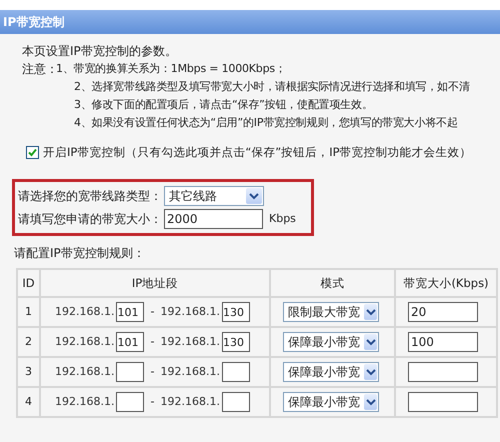 This screenshot has width=500, height=442. What do you see at coordinates (446, 283) in the screenshot?
I see `column-header: 带宽大小(Kbps)` at bounding box center [446, 283].